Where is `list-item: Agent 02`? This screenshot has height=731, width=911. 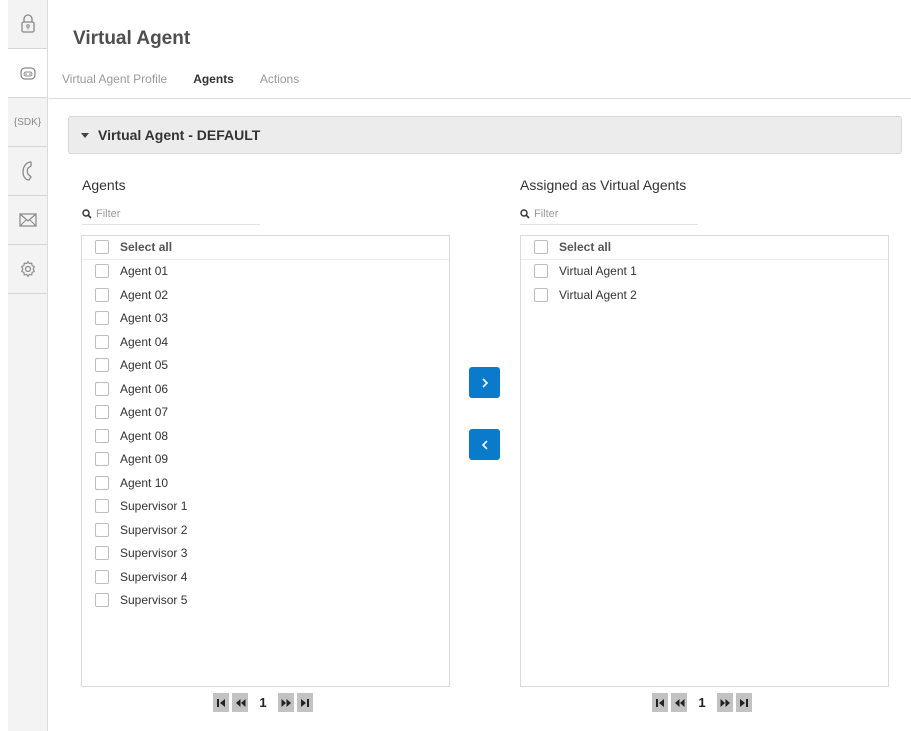
list-item: Agent 02 is located at coordinates (265, 295).